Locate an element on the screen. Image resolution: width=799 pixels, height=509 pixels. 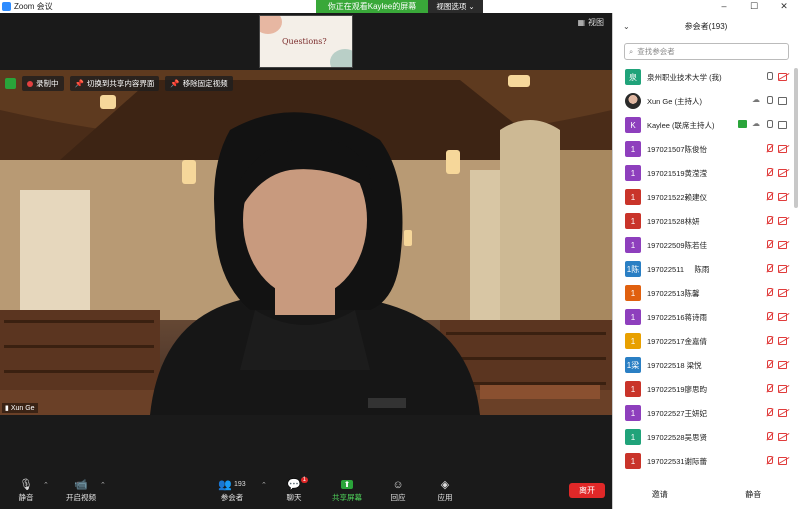
participant-row: 1 197021528林妍 is located at coordinates (703, 221).